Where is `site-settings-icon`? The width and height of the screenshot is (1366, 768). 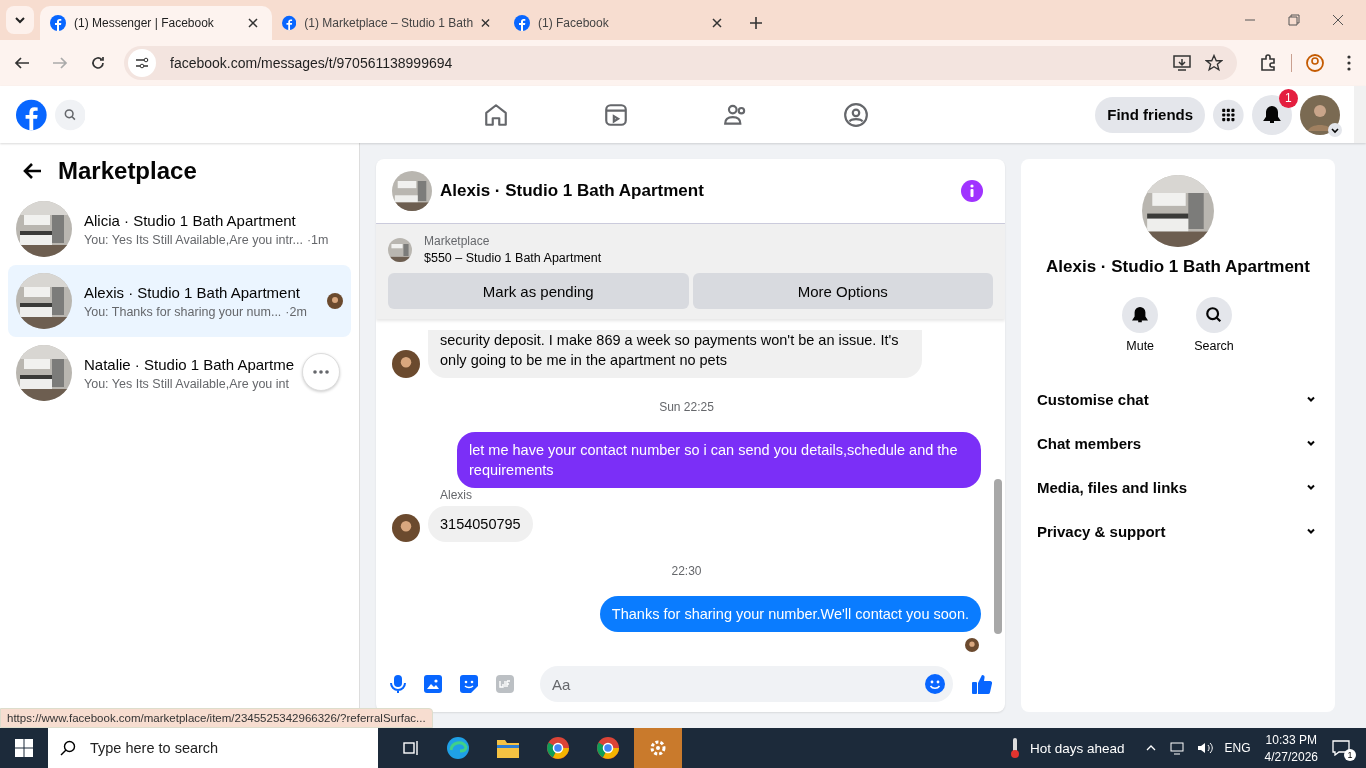
site-settings-icon is located at coordinates (142, 63).